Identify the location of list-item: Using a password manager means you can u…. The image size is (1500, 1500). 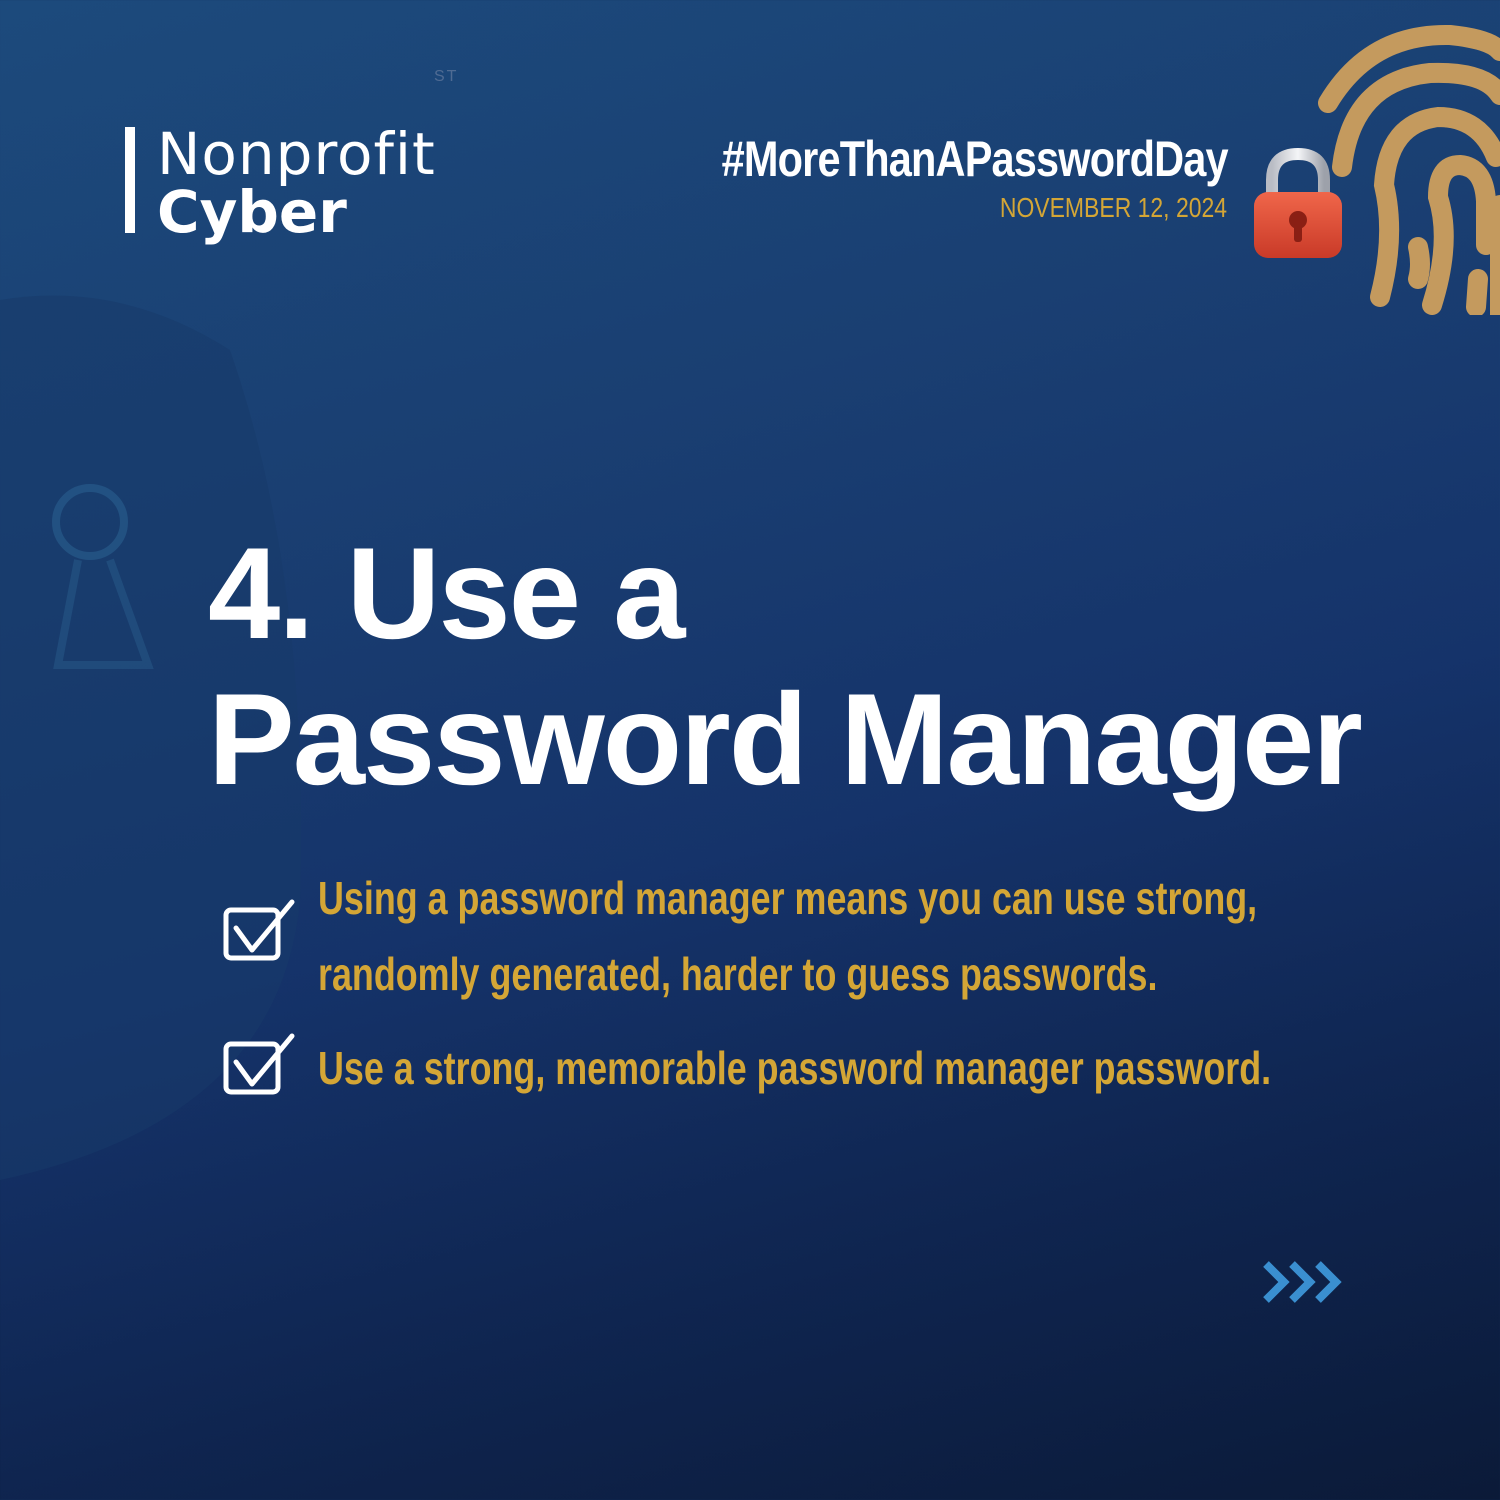
(861, 936).